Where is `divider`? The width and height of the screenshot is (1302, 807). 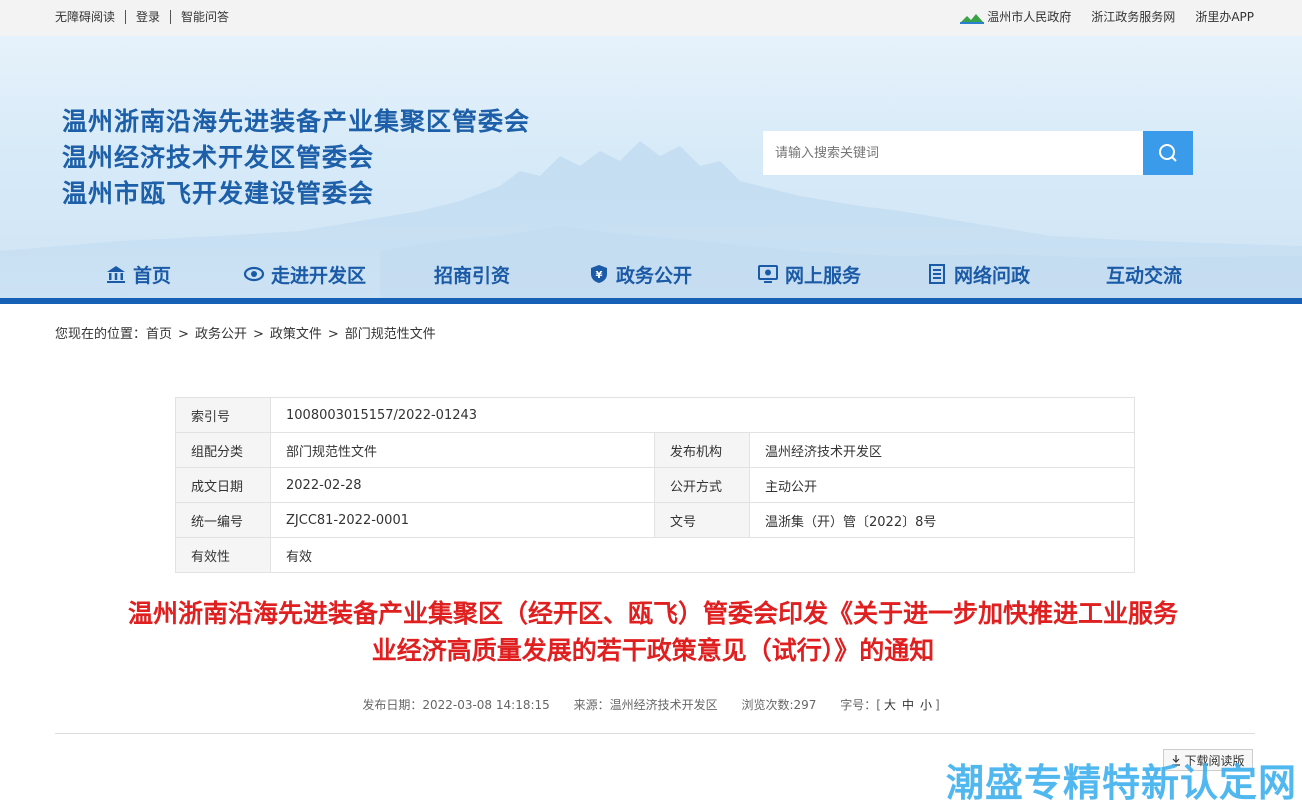 divider is located at coordinates (655, 733).